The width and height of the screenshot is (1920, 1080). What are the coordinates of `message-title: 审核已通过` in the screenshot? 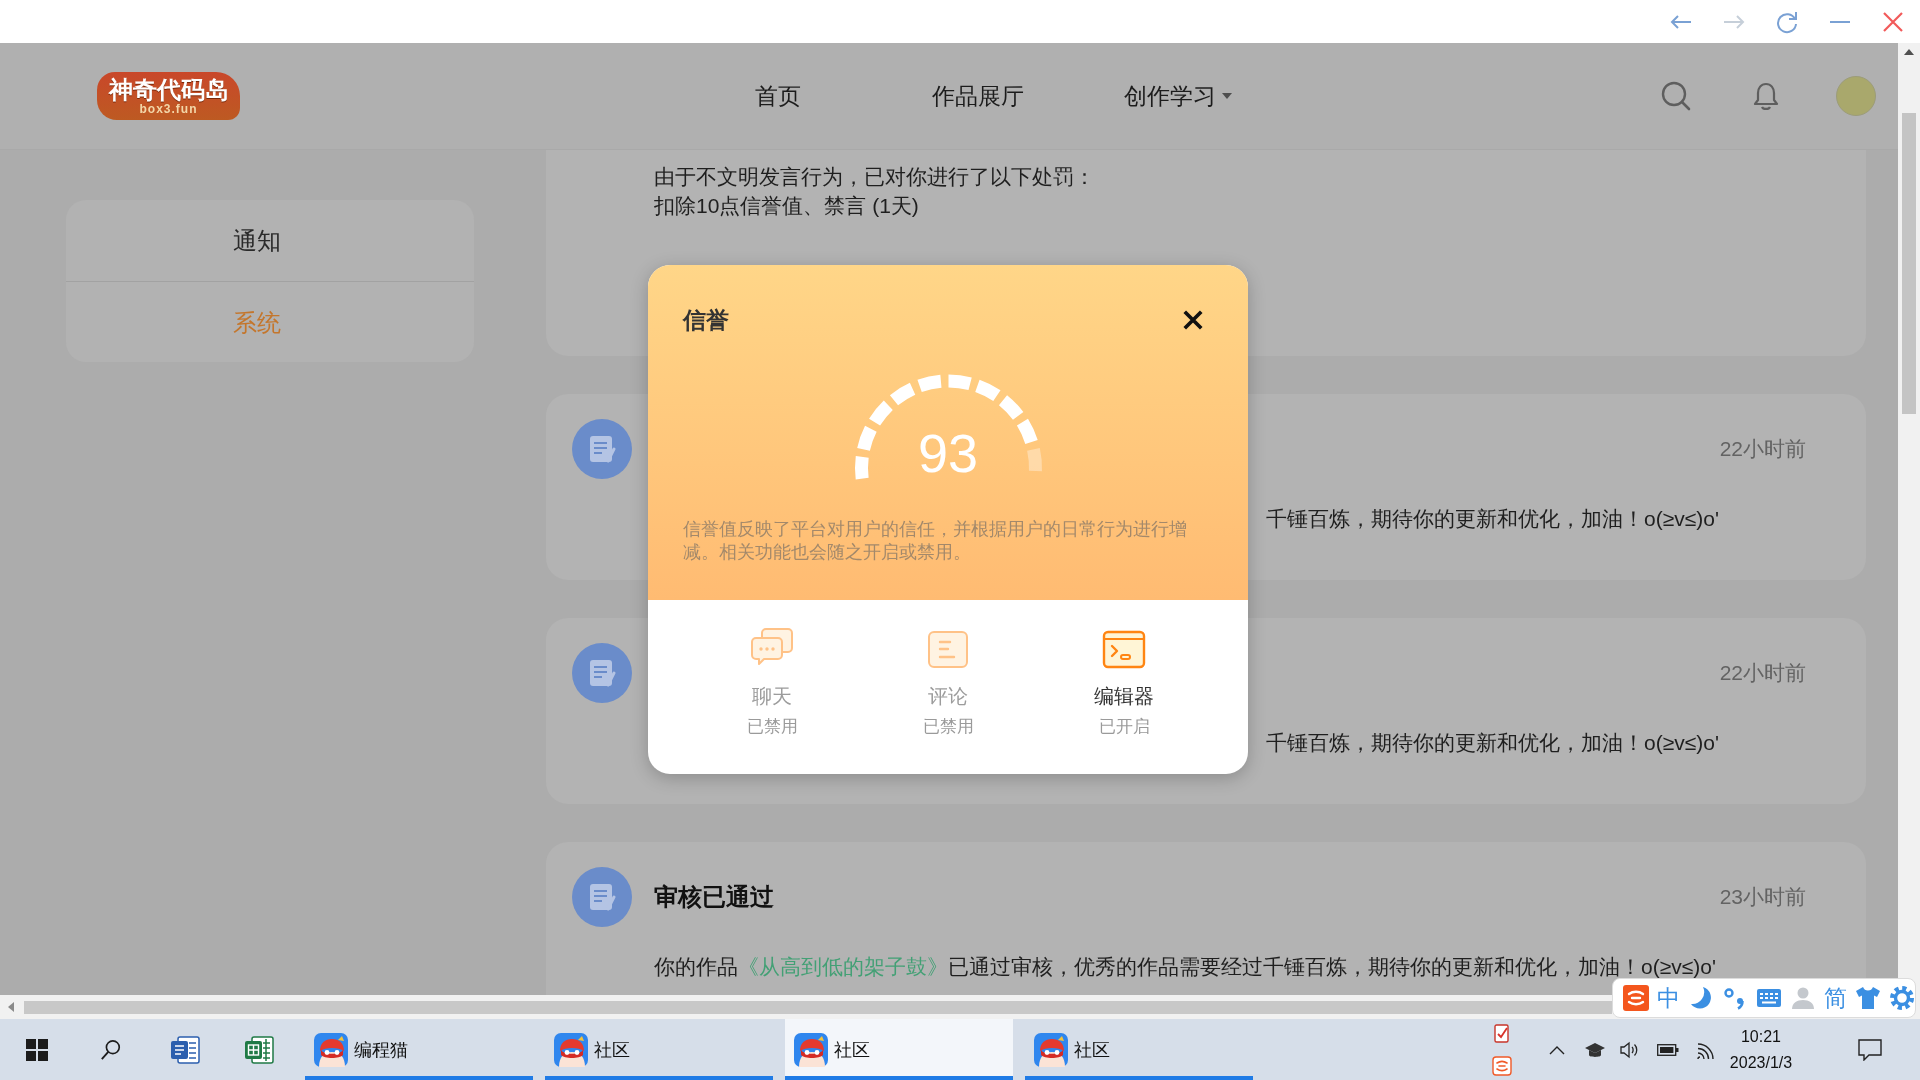 It's located at (714, 897).